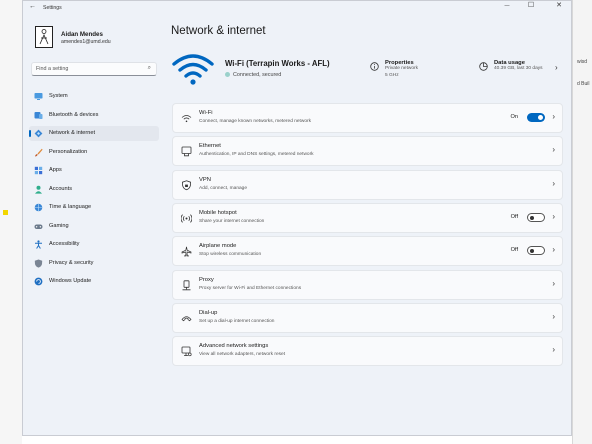  I want to click on properties-link: Properties Private network 5 GHz, so click(394, 69).